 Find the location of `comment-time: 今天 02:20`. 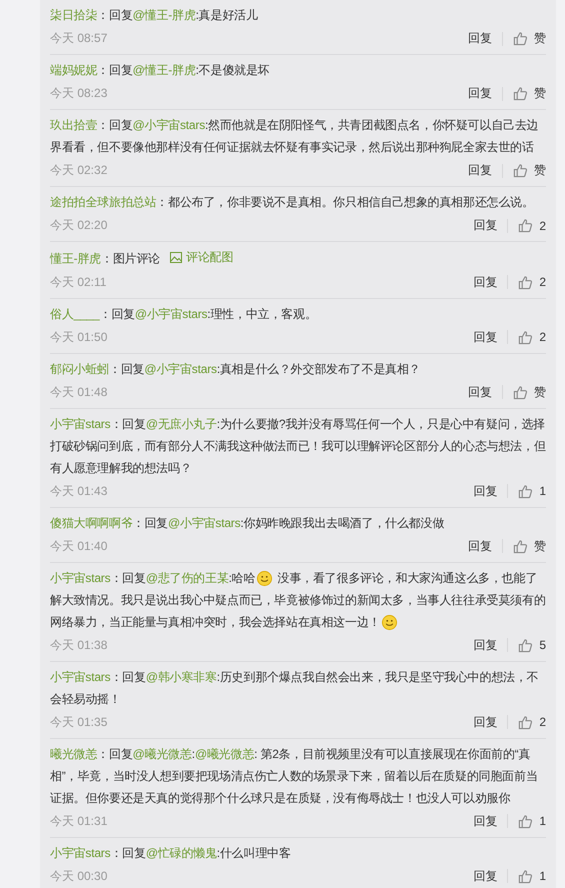

comment-time: 今天 02:20 is located at coordinates (79, 225).